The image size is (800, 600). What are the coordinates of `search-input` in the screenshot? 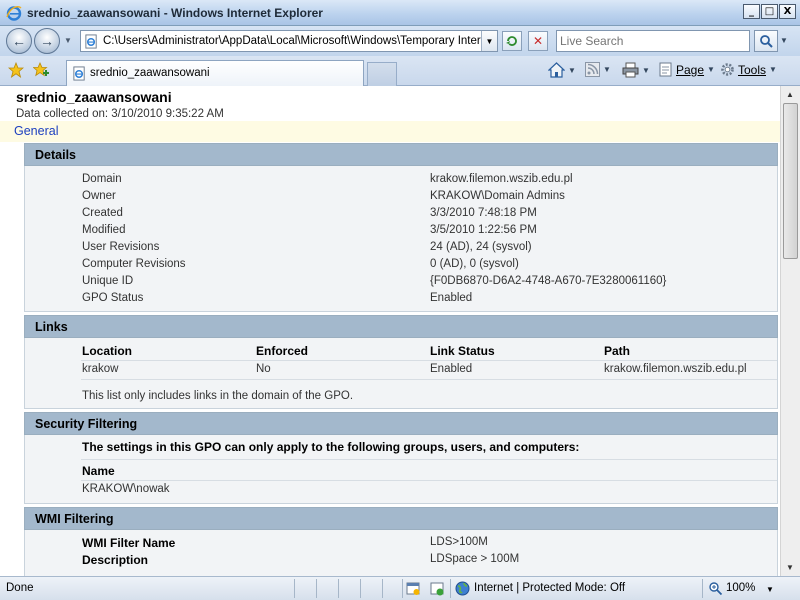 It's located at (653, 41).